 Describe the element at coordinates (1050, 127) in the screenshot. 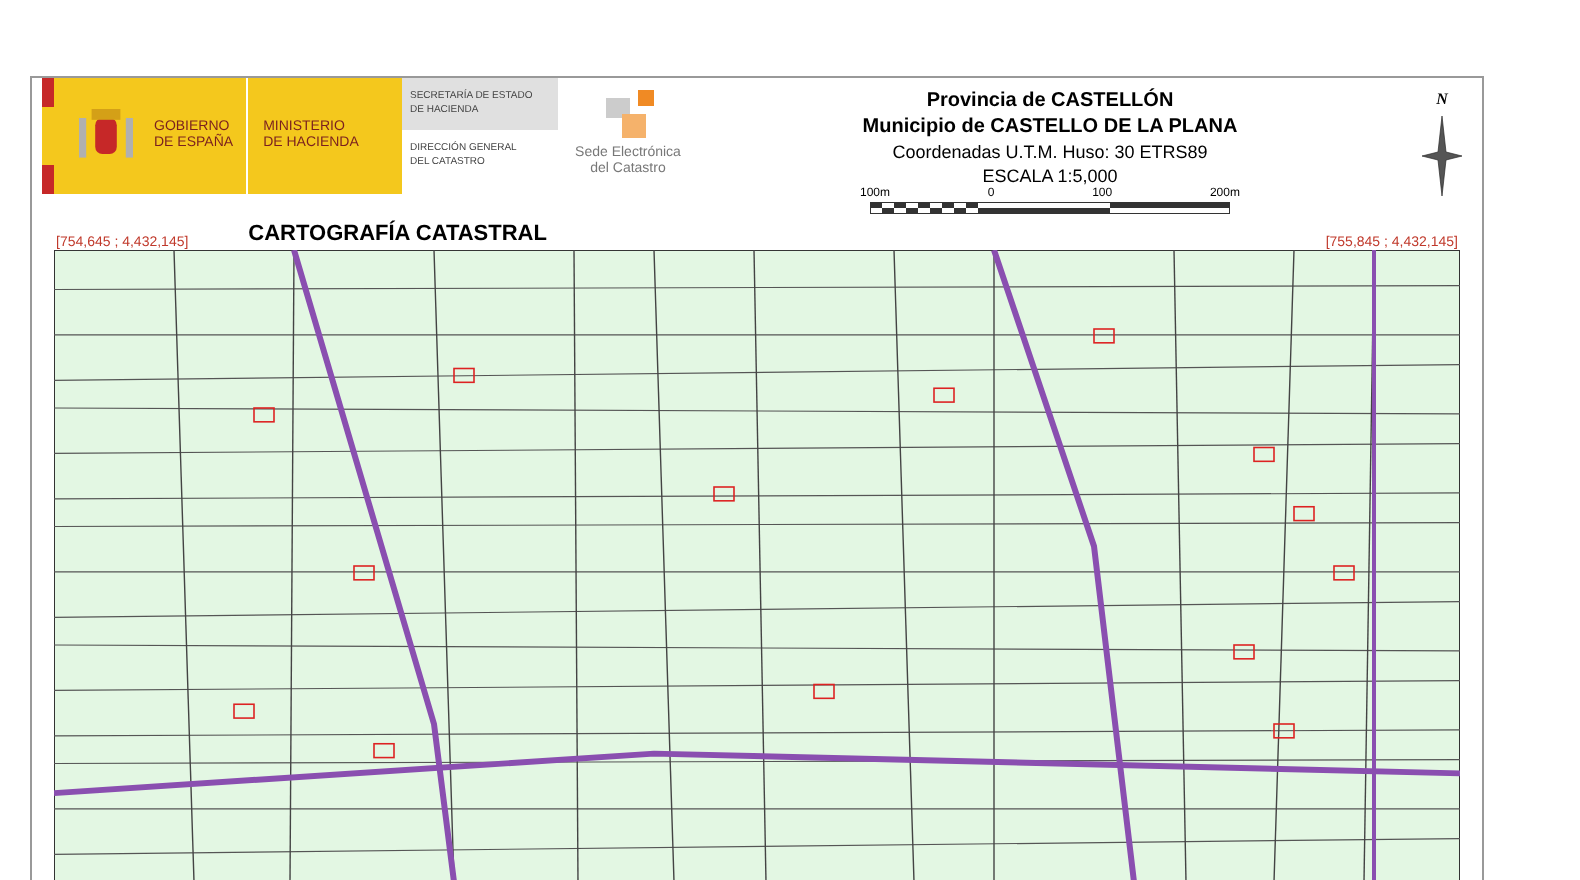

I see `municipality-title: Municipio de CASTELLO DE LA PLANA` at that location.